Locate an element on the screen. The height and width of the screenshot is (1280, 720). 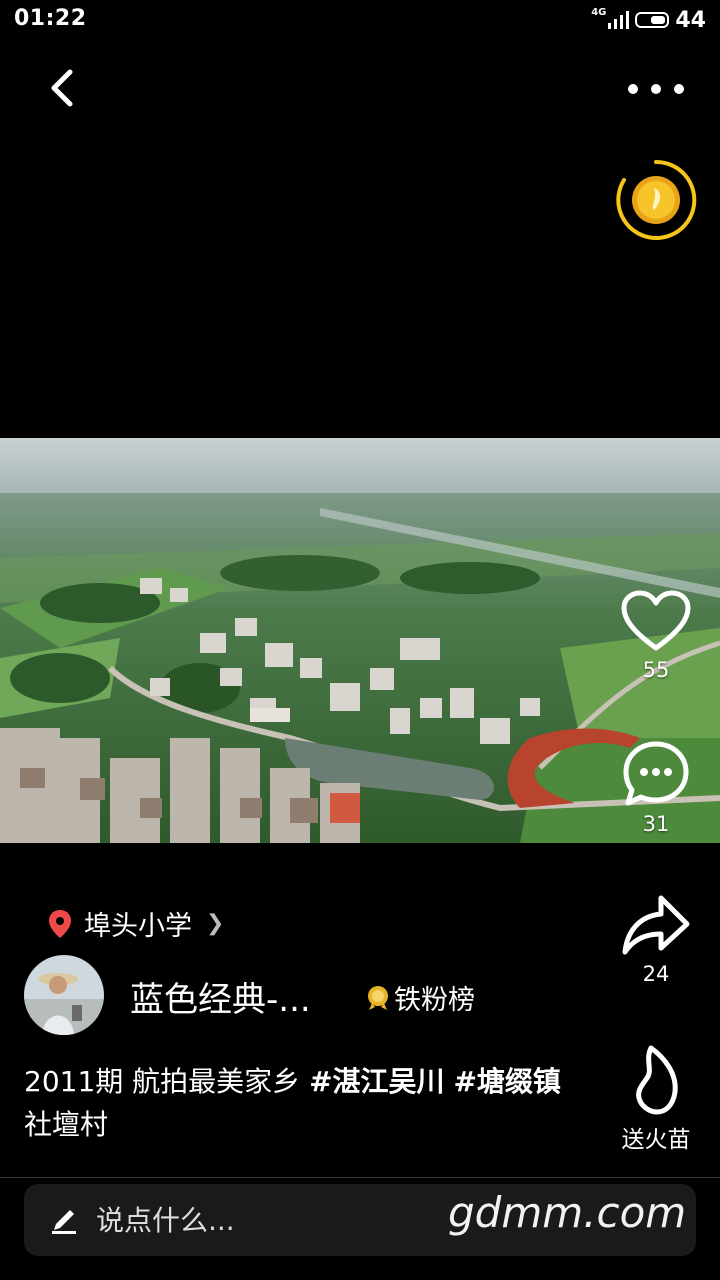
status-time: 01:22 is located at coordinates (50, 18).